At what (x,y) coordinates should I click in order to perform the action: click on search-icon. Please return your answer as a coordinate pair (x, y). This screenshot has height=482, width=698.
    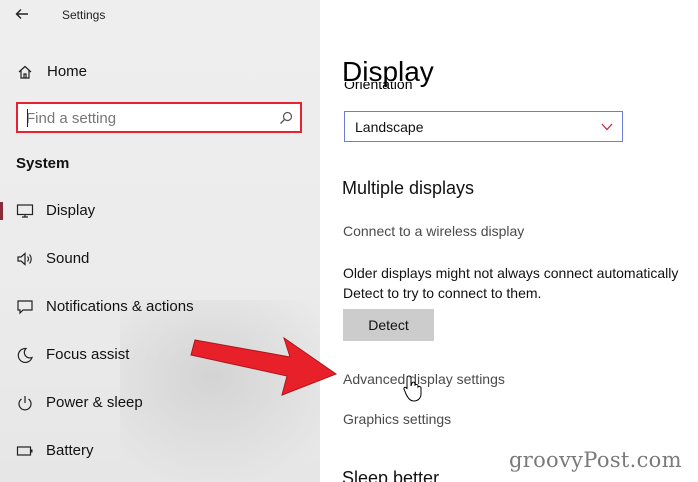
    Looking at the image, I should click on (286, 118).